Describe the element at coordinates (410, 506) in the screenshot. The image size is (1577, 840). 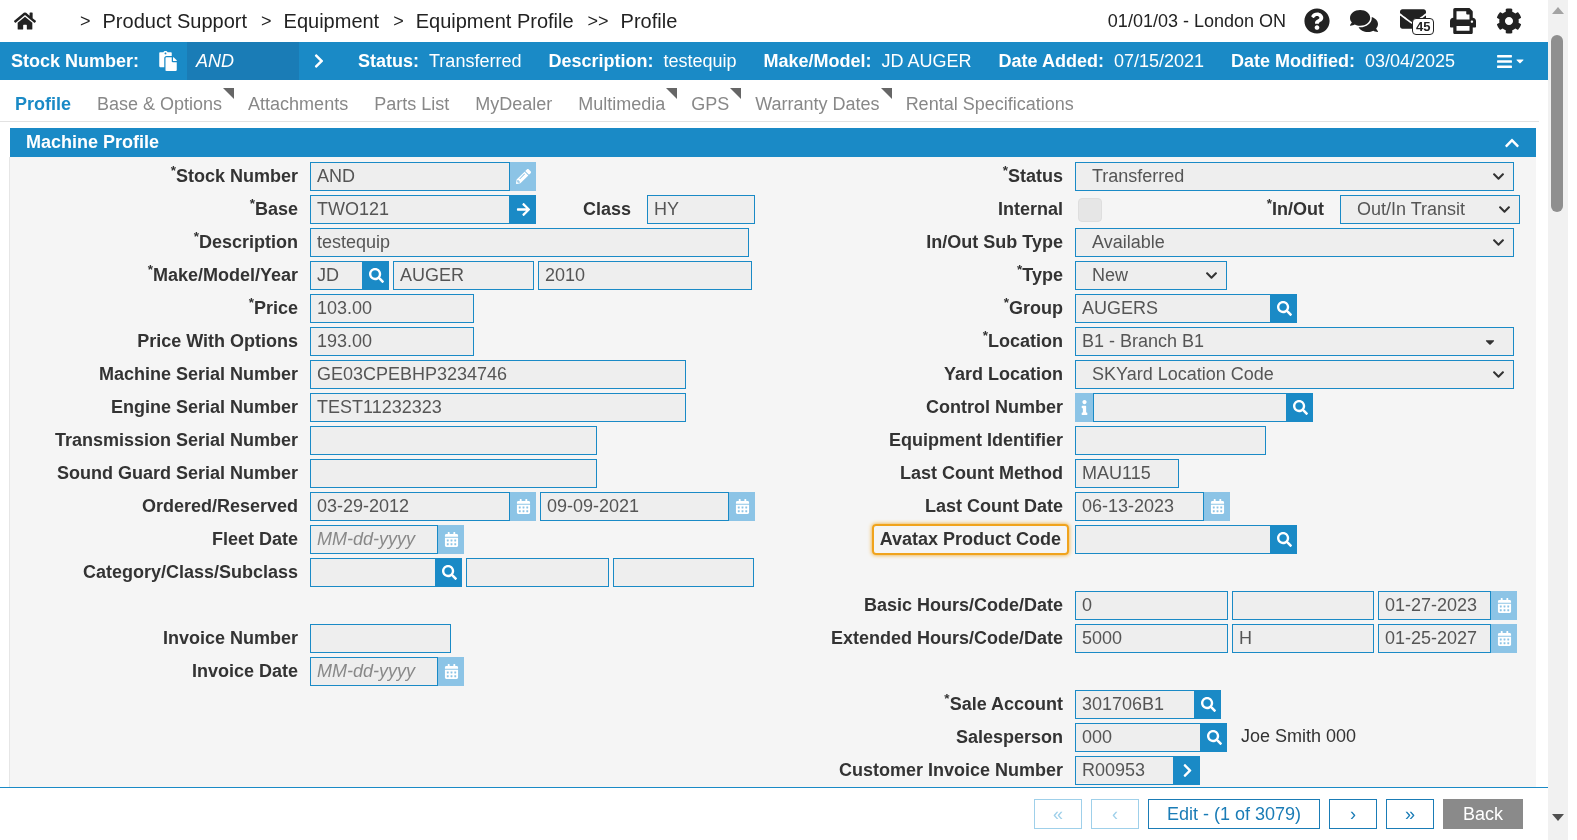
I see `text-field: 03-29-2012` at that location.